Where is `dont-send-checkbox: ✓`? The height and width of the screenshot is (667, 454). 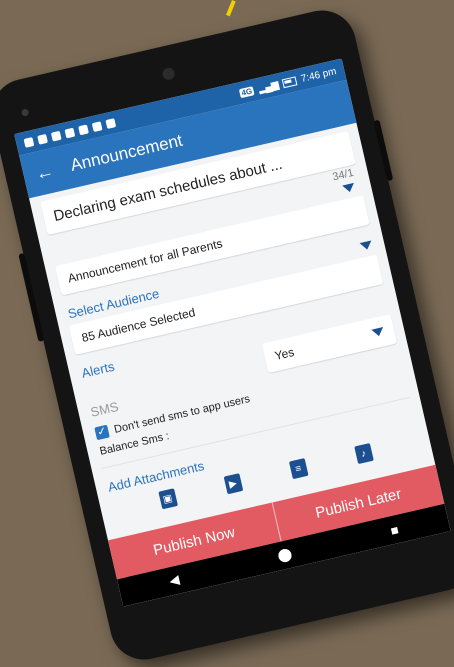 dont-send-checkbox: ✓ is located at coordinates (102, 432).